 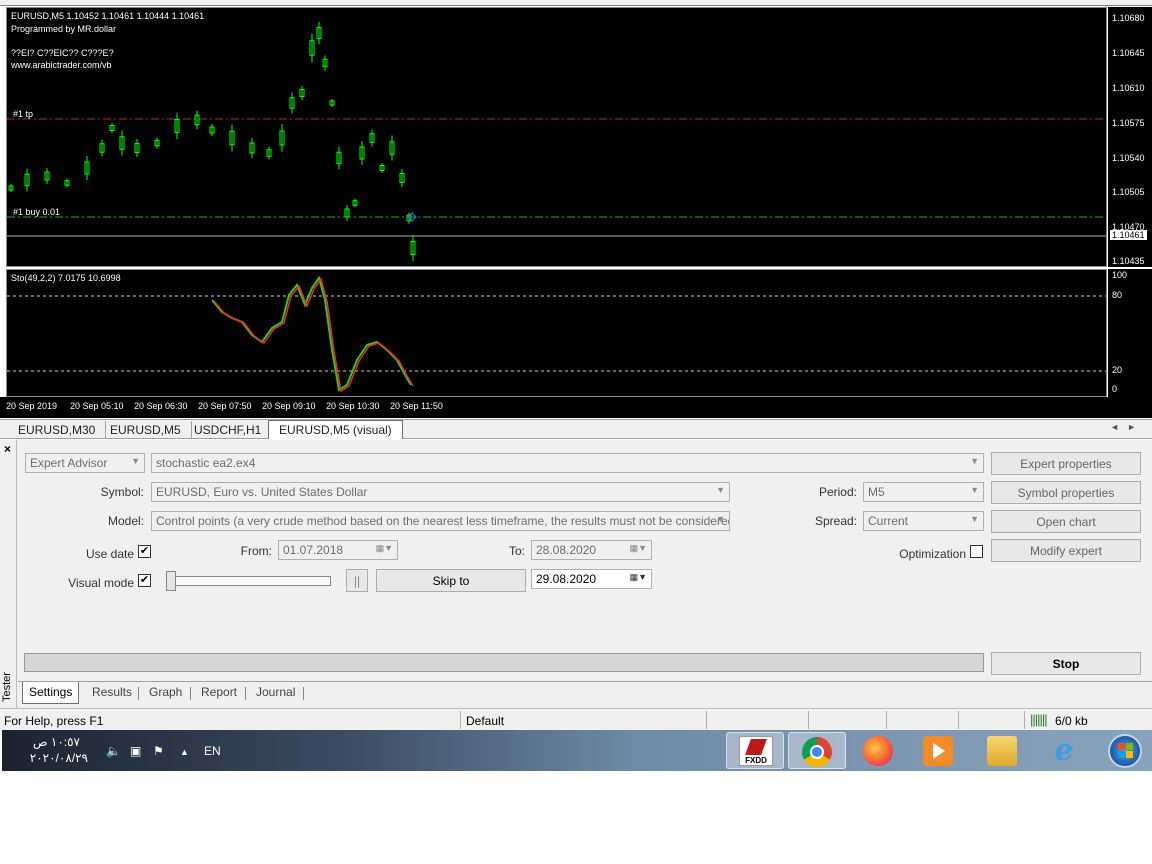 I want to click on status-traffic: 6/0 kb, so click(x=1071, y=721).